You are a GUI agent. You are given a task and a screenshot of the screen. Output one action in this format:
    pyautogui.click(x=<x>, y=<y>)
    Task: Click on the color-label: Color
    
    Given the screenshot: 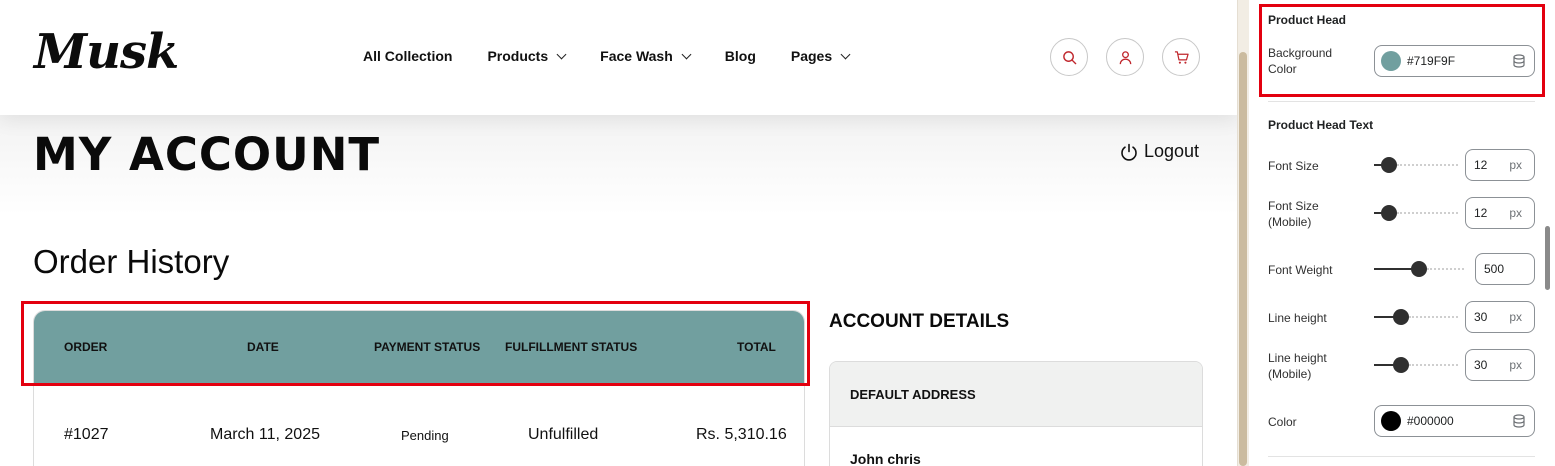 What is the action you would take?
    pyautogui.click(x=1282, y=422)
    